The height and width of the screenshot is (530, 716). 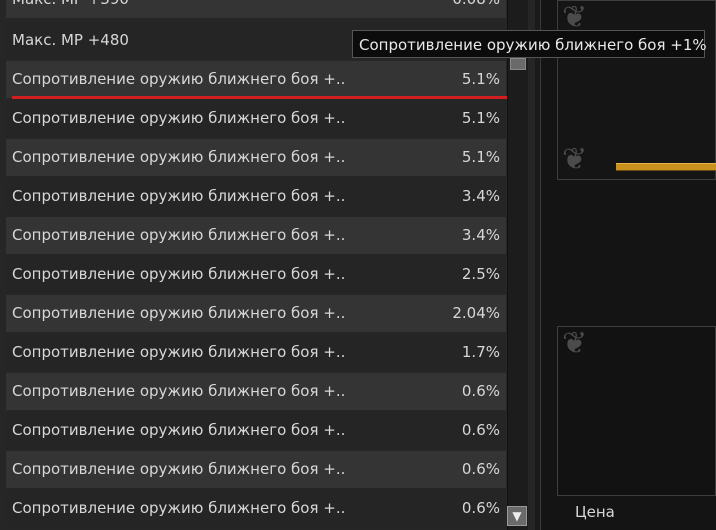 I want to click on item-slot-frame: ❦ ❦, so click(x=636, y=90).